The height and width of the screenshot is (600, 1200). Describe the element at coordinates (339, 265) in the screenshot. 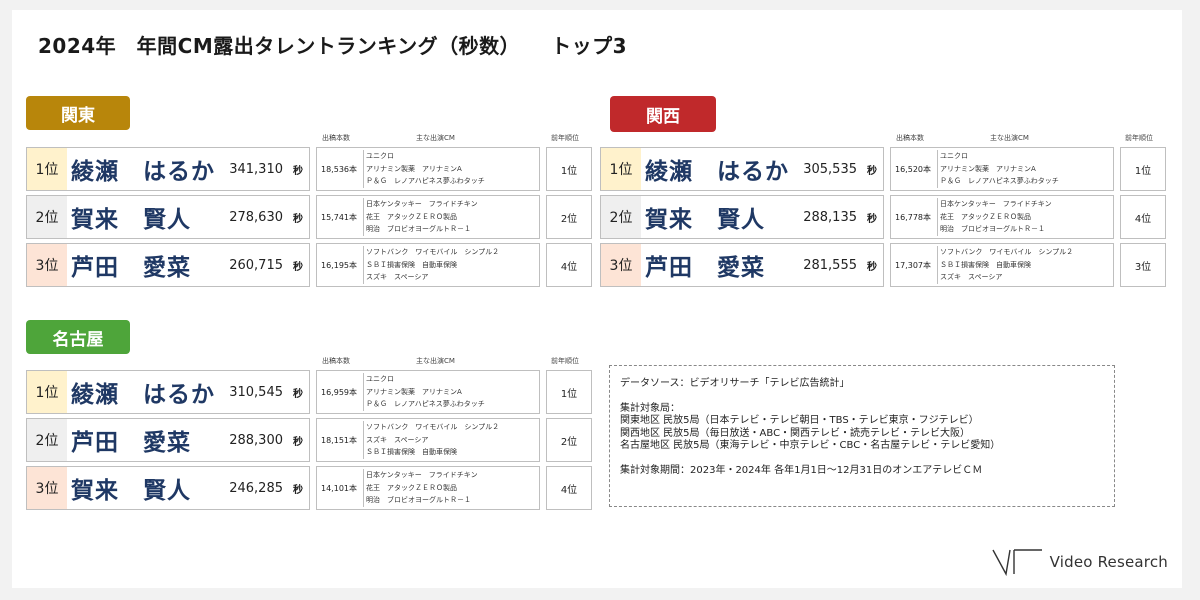

I see `airing-count: 16,195本` at that location.